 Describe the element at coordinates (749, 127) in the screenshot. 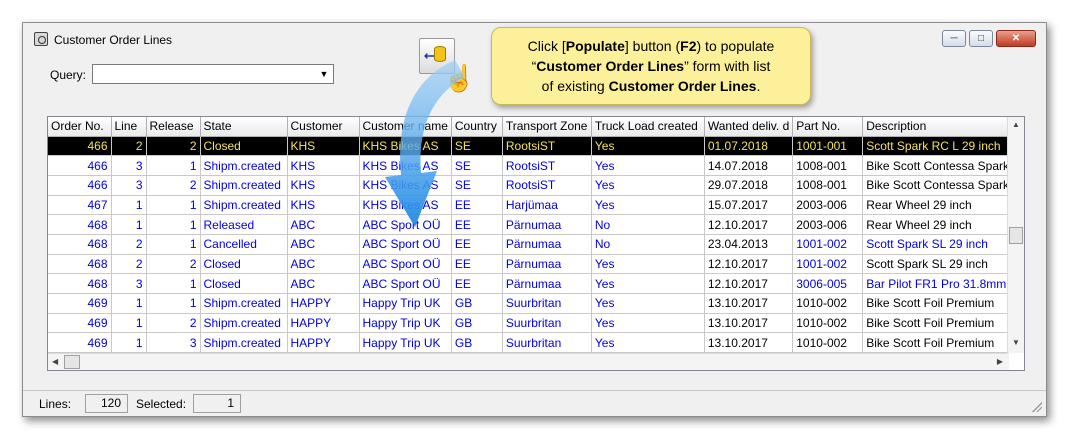

I see `column-header: Wanted deliv. d` at that location.